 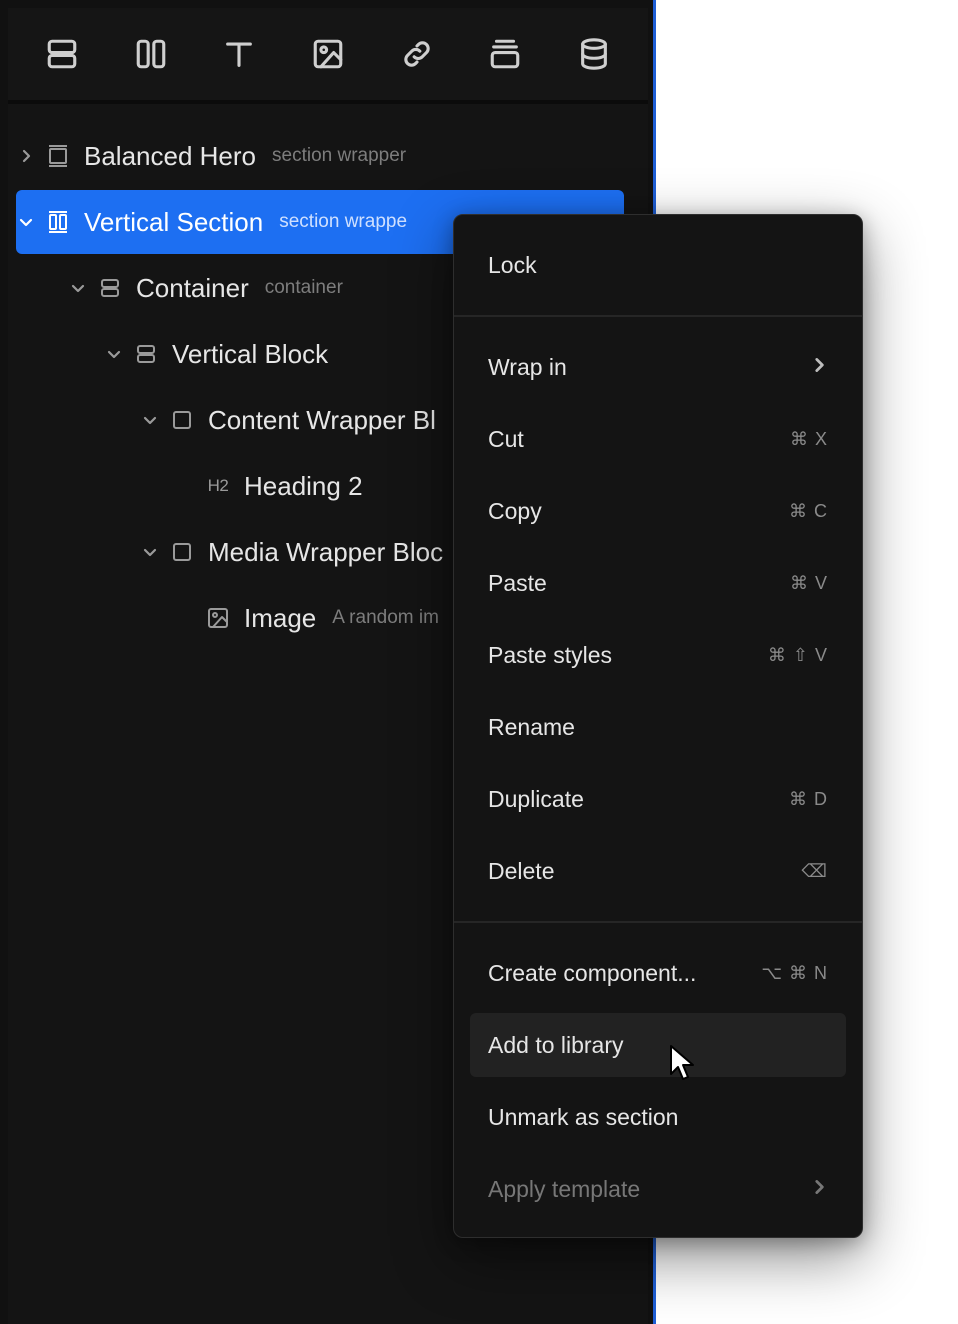 I want to click on nav-item-label: Container, so click(x=192, y=287).